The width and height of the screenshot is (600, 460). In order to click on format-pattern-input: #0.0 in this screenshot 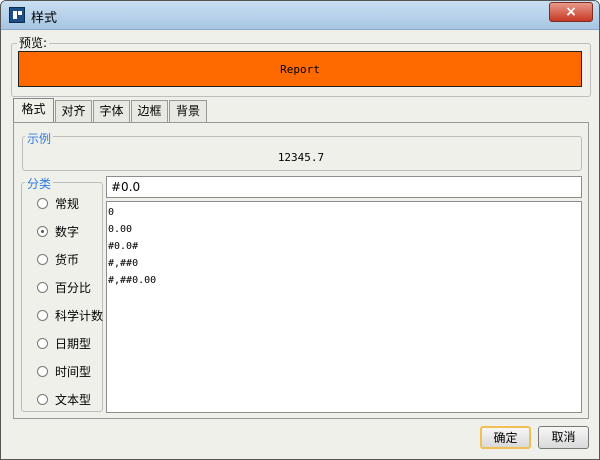, I will do `click(344, 187)`.